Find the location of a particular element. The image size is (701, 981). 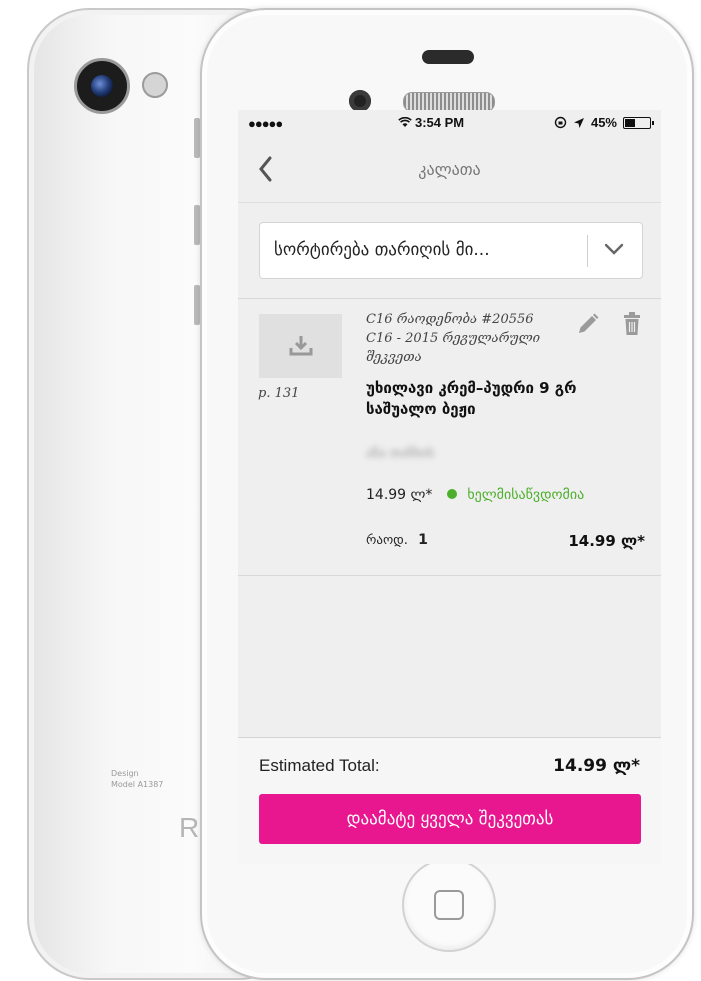

sort-divider is located at coordinates (587, 251).